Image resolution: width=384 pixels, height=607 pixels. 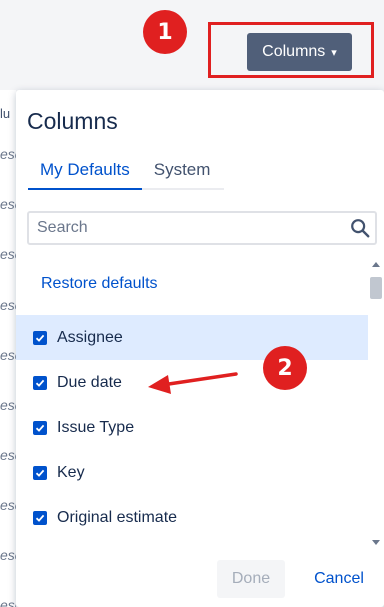 I want to click on tab-my-defaults: My Defaults, so click(x=85, y=171).